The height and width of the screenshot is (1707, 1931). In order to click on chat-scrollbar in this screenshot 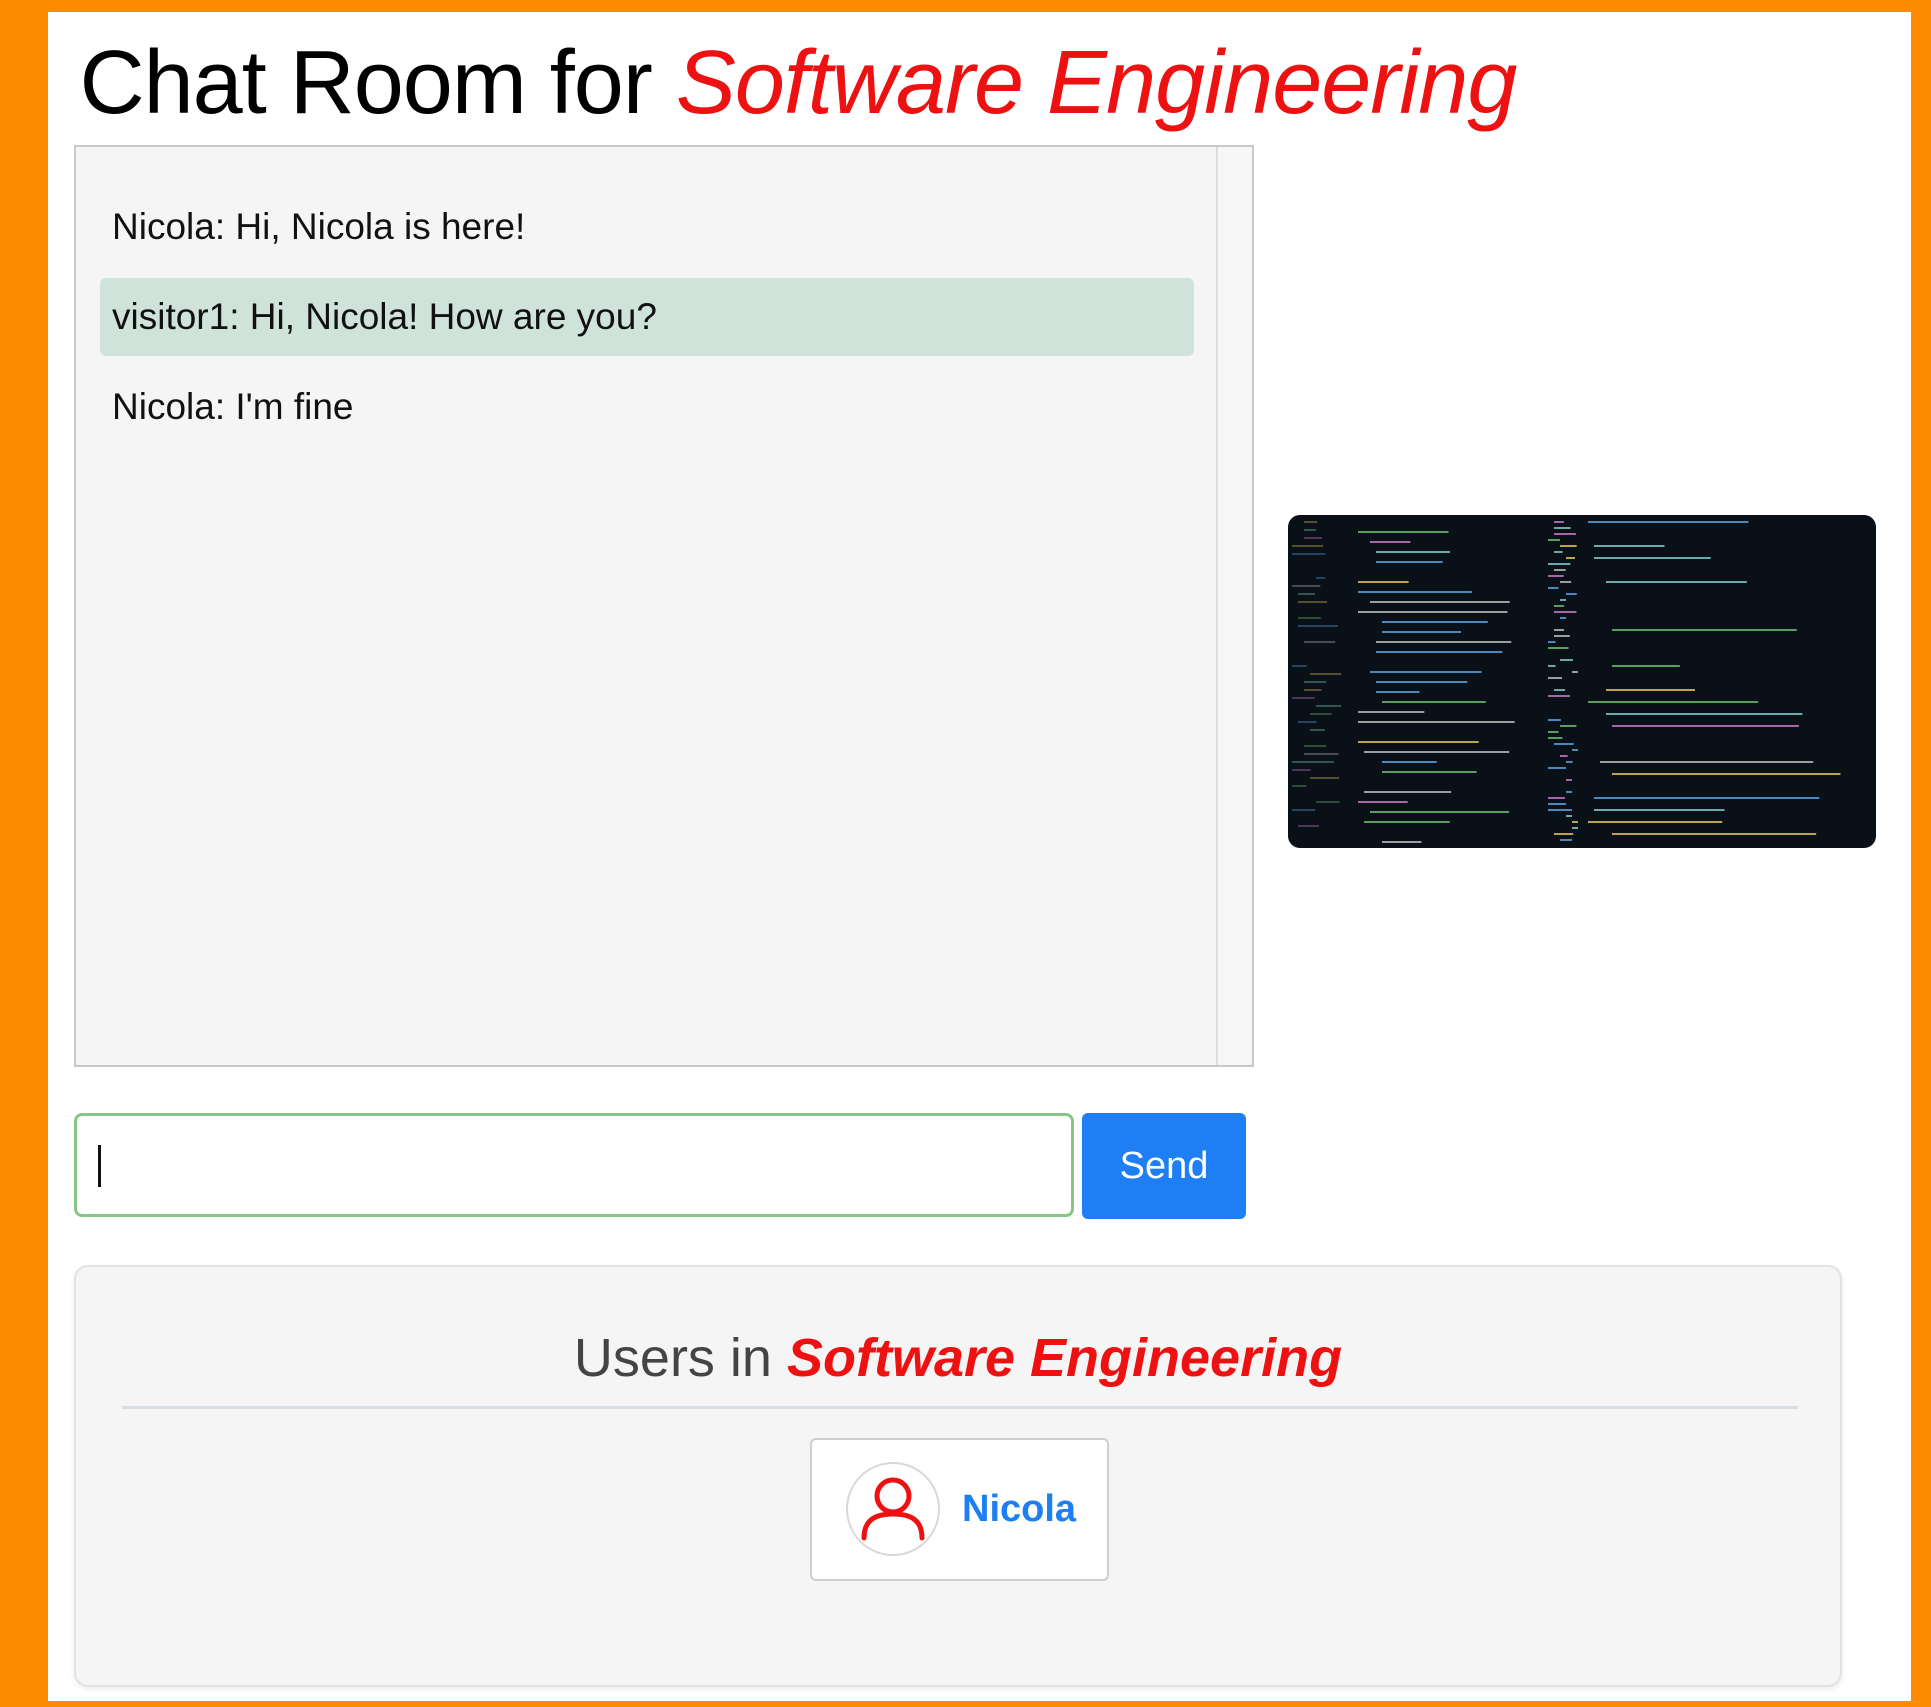, I will do `click(1234, 606)`.